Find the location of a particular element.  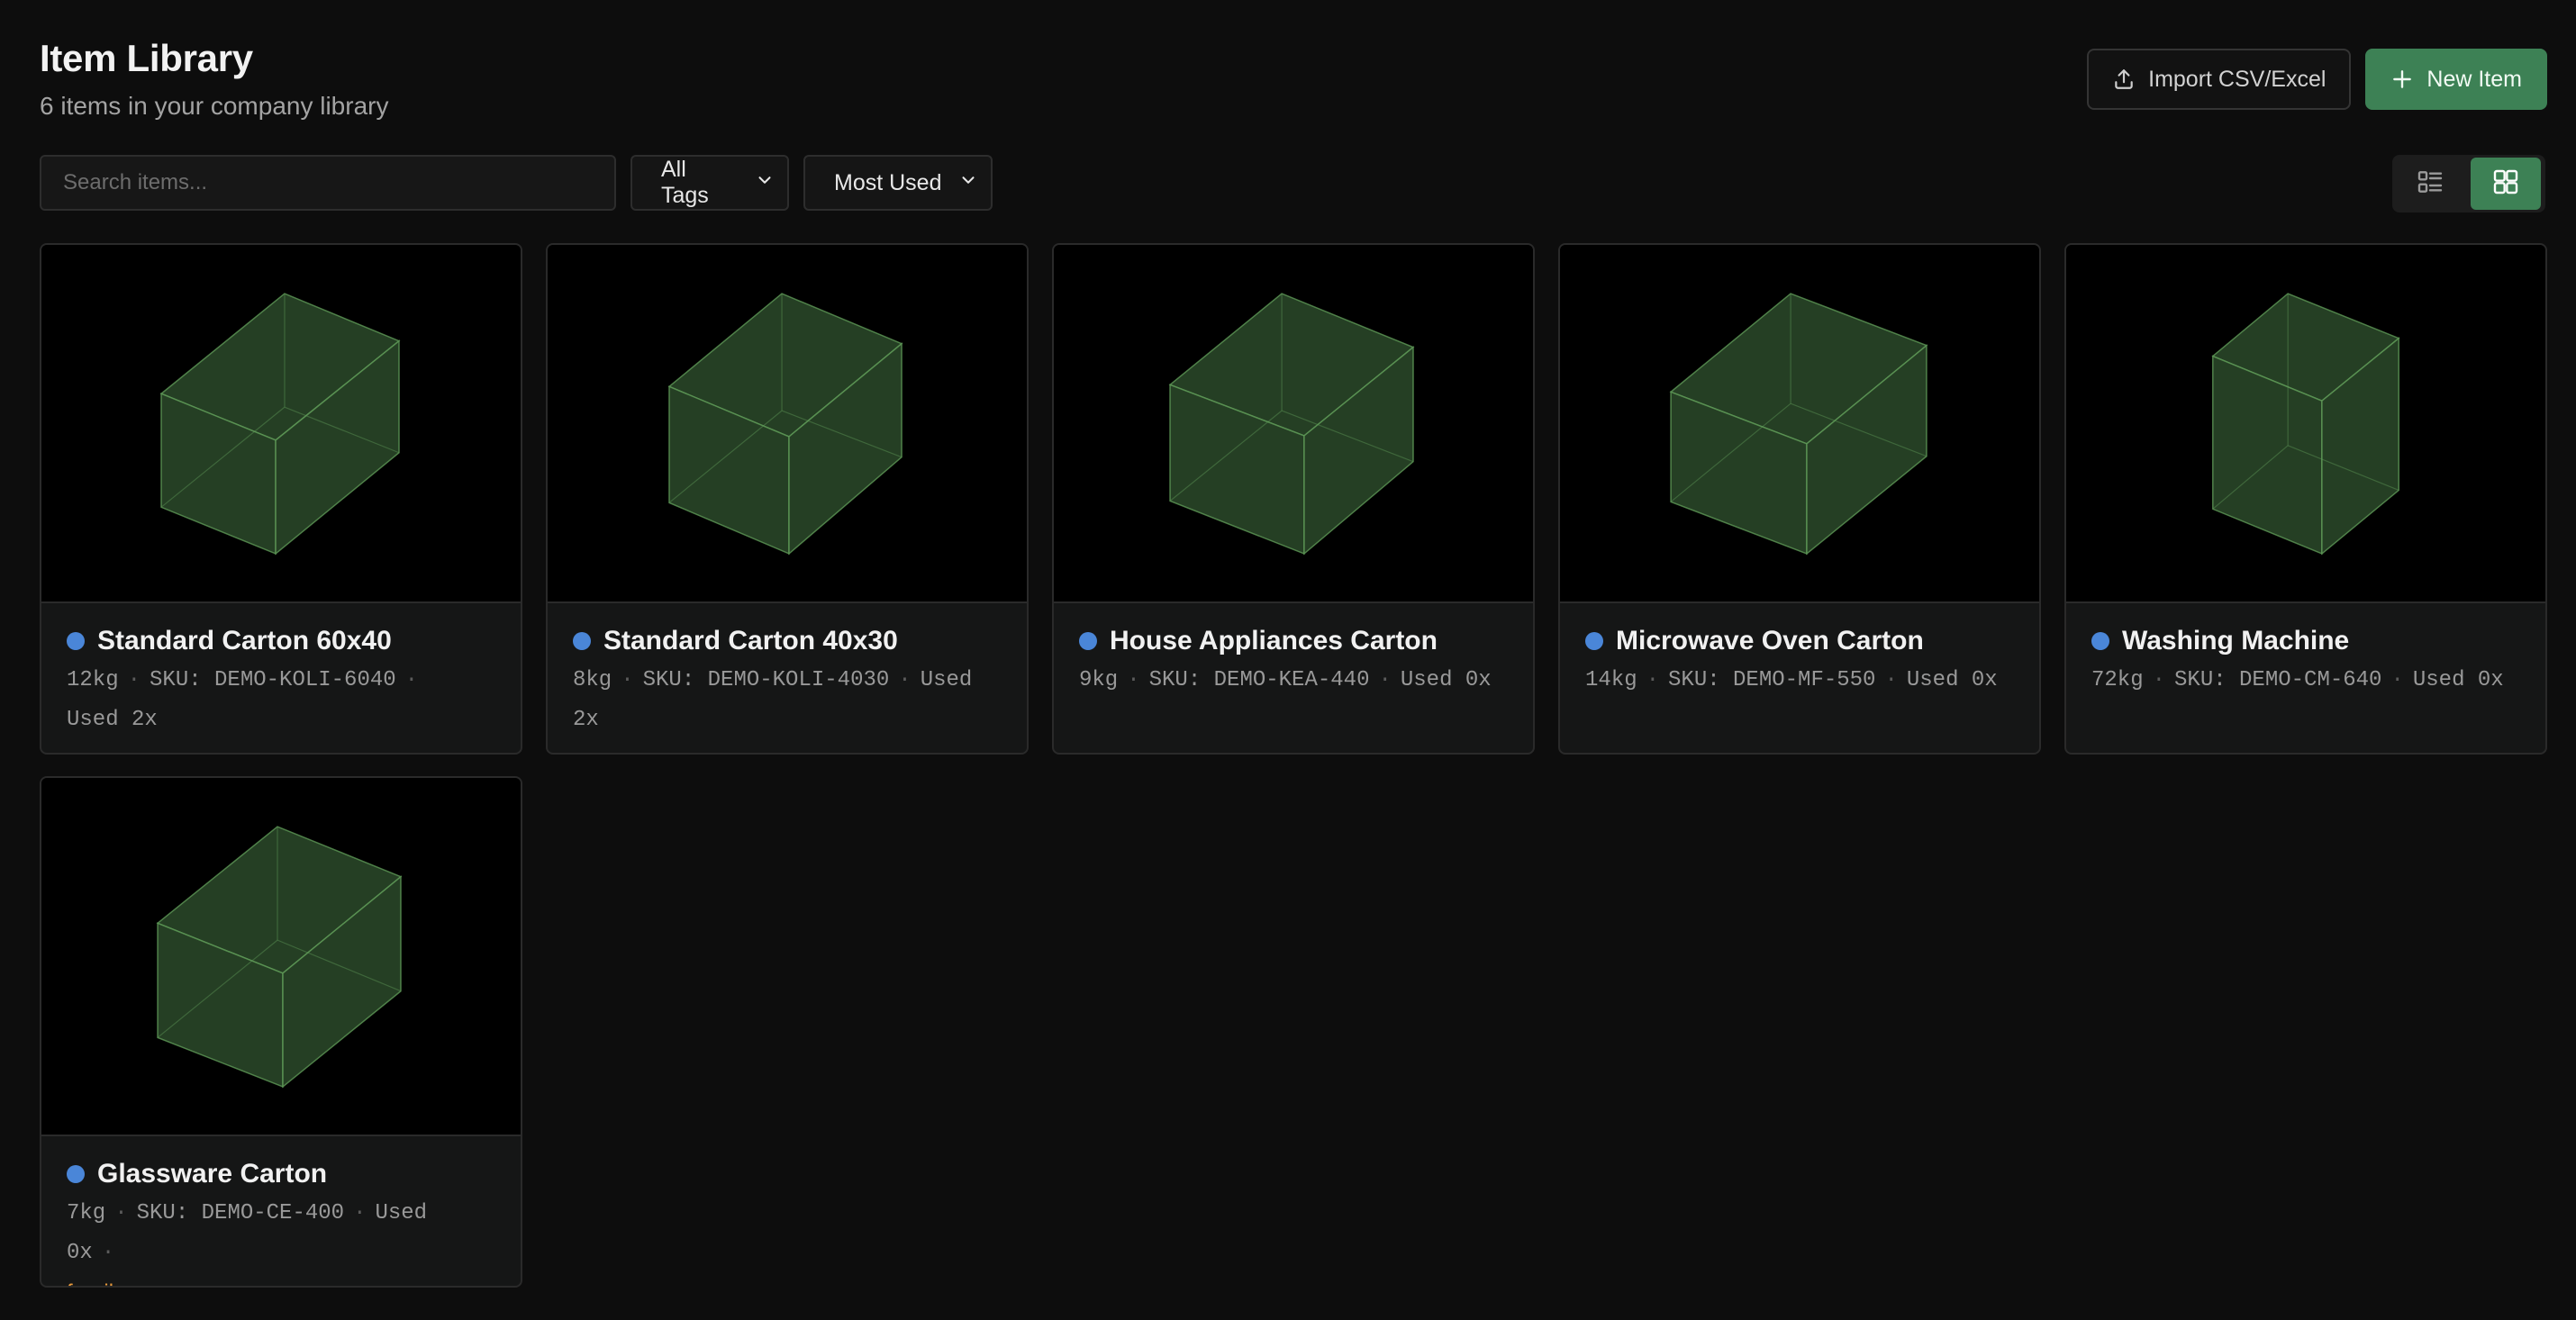

item-meta: 12kg · SKU: DEMO-KOLI-6040 · Used 2x is located at coordinates (243, 700).